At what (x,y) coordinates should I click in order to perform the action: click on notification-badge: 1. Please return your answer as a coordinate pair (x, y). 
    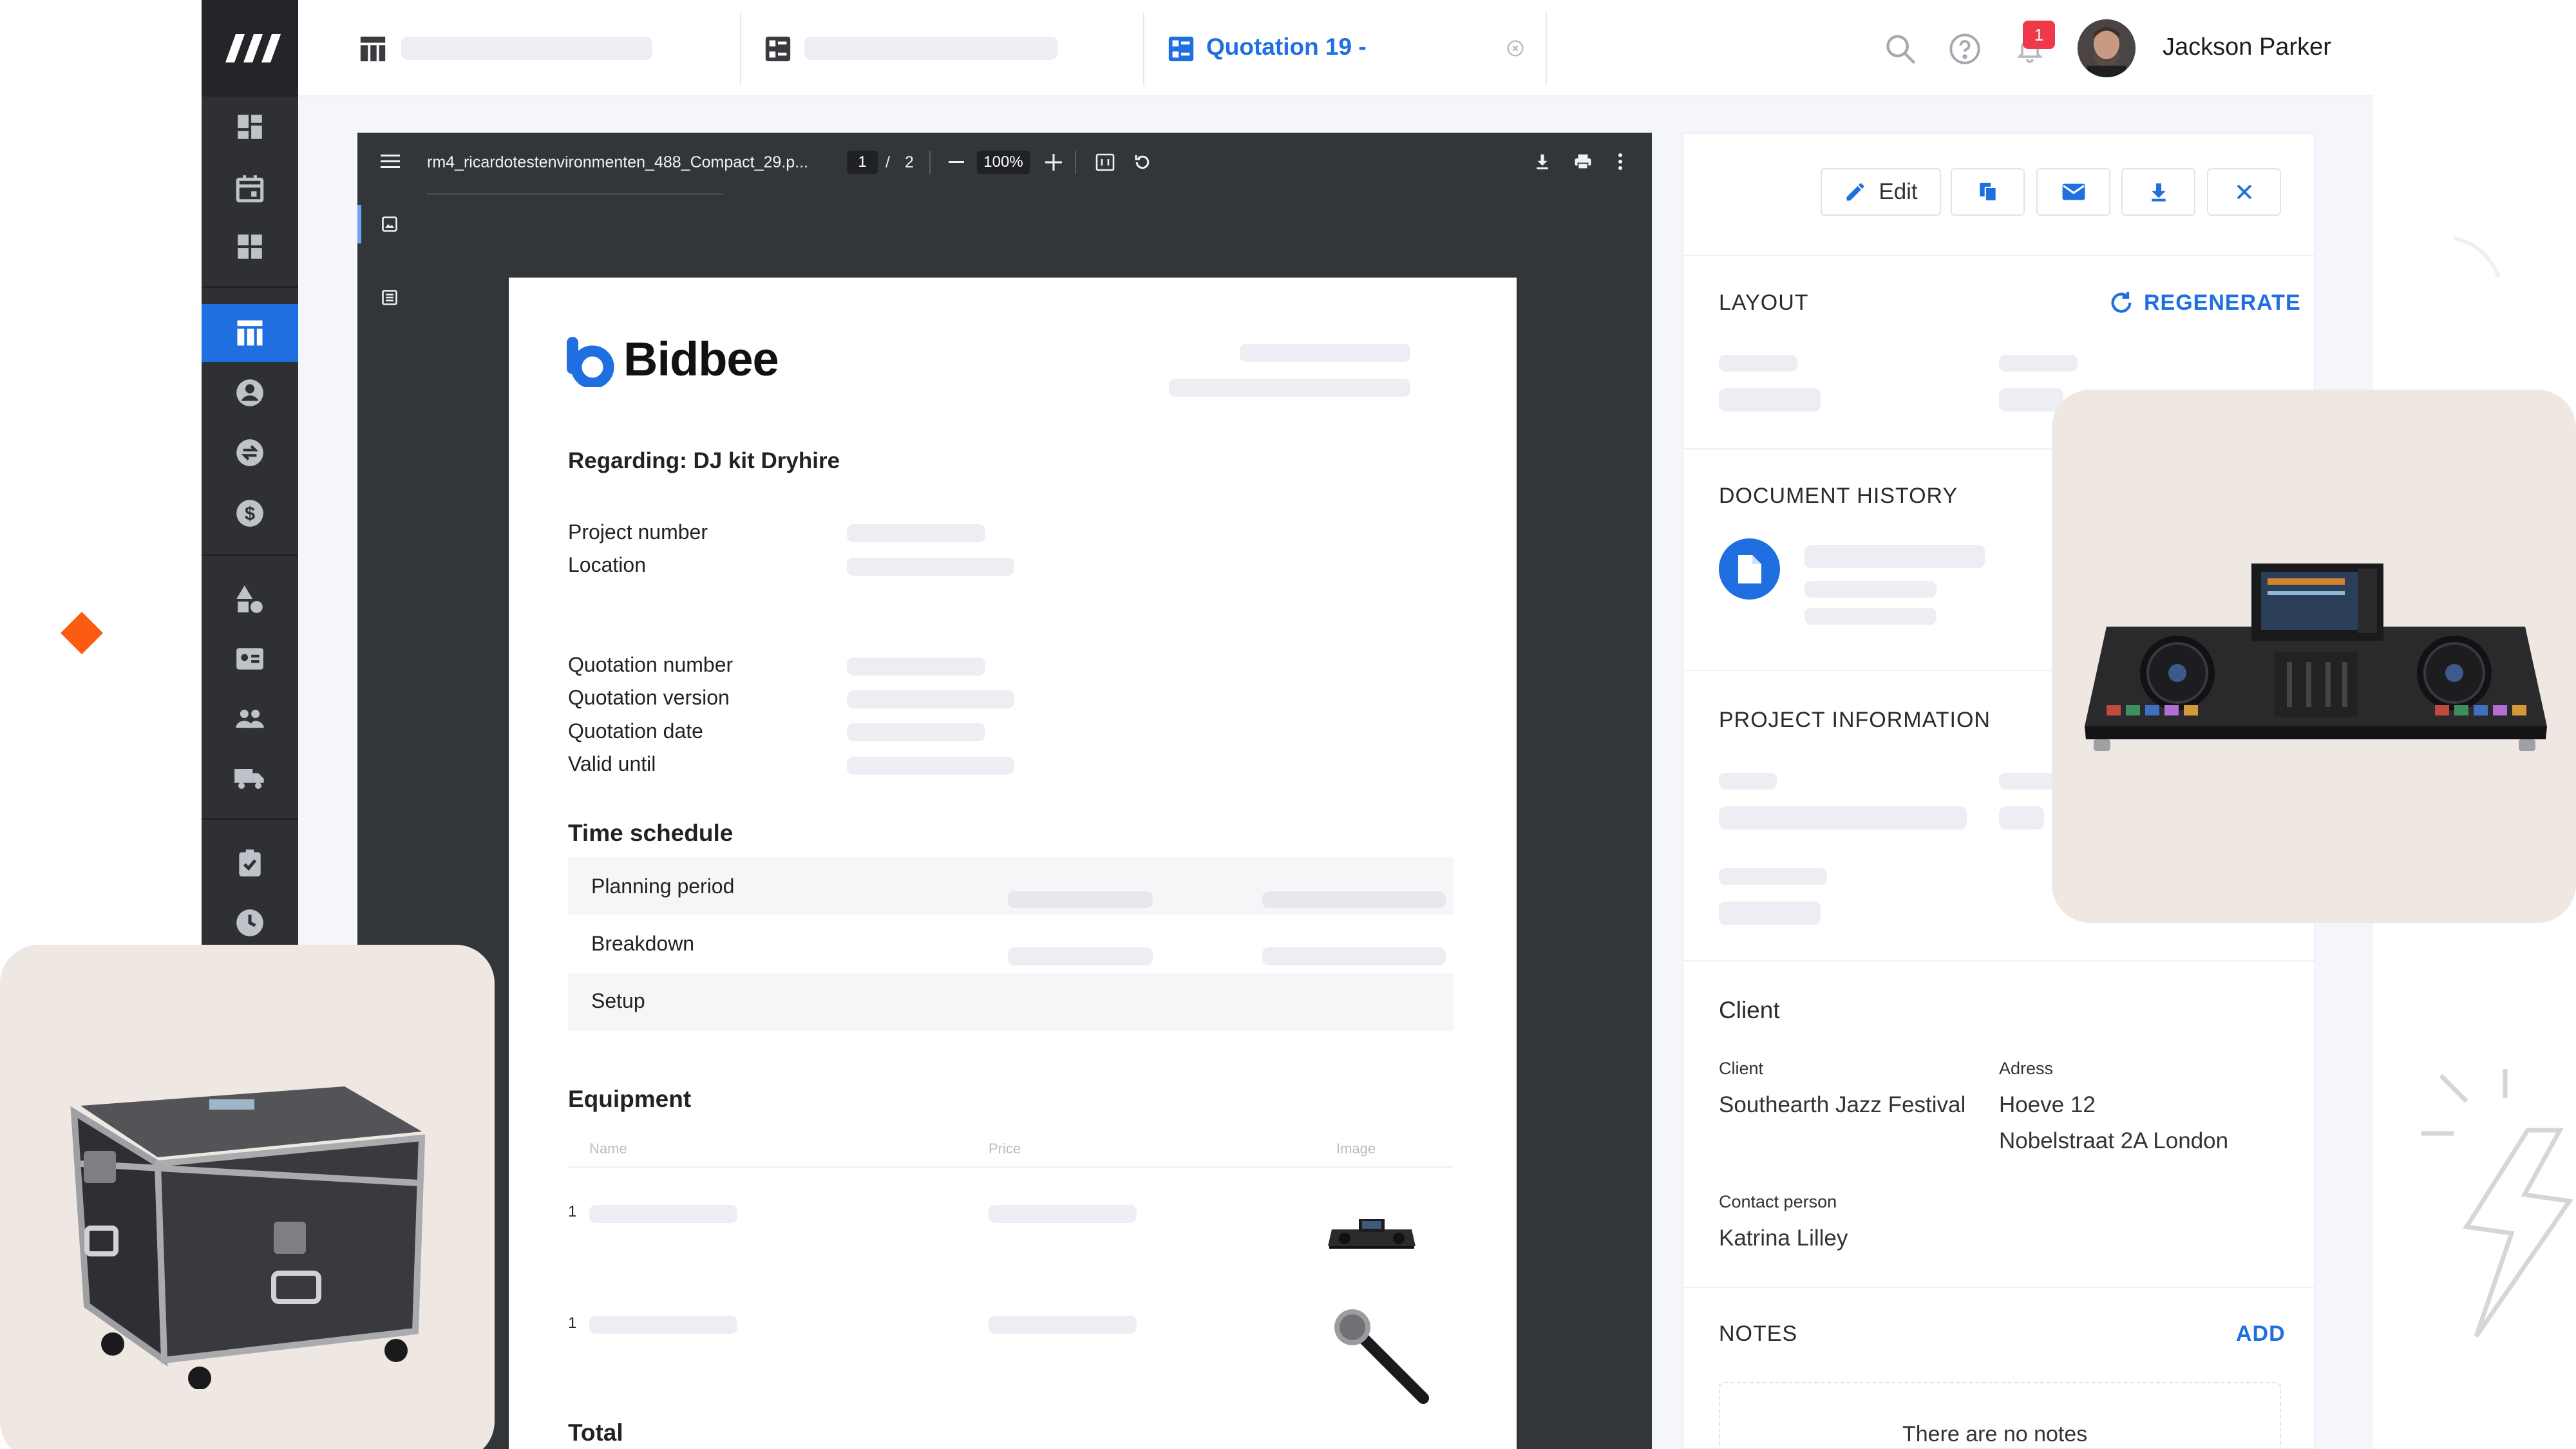
    Looking at the image, I should click on (2039, 35).